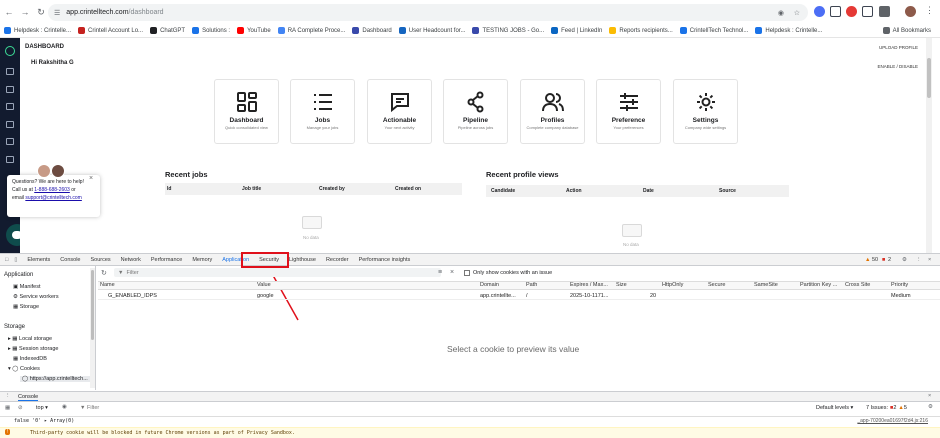 This screenshot has width=940, height=438. I want to click on column-header: Cross Site, so click(857, 285).